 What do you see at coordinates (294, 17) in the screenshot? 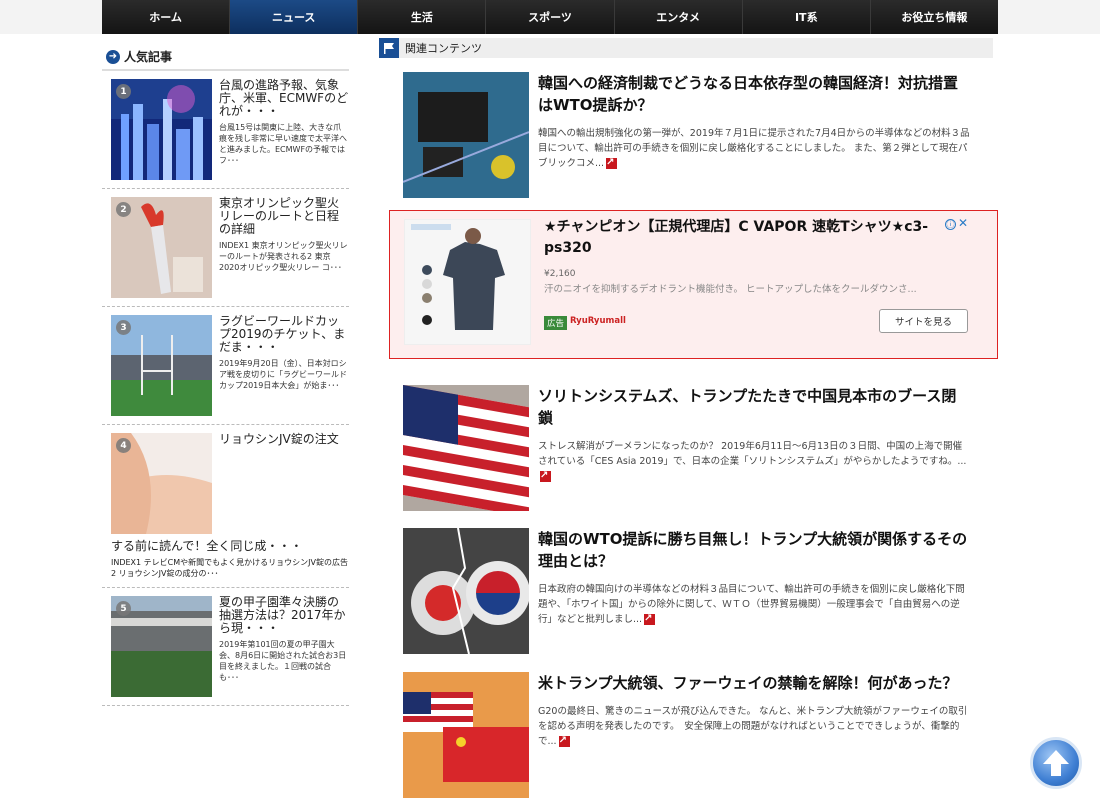
I see `nav-news: ニュース` at bounding box center [294, 17].